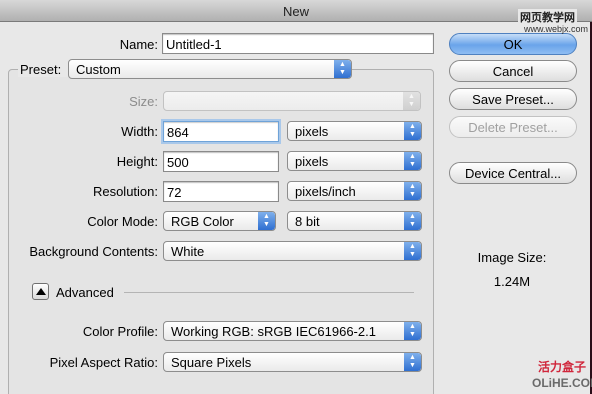 The image size is (592, 394). Describe the element at coordinates (354, 221) in the screenshot. I see `bit-depth-select: 8 bit ▲ ▼` at that location.